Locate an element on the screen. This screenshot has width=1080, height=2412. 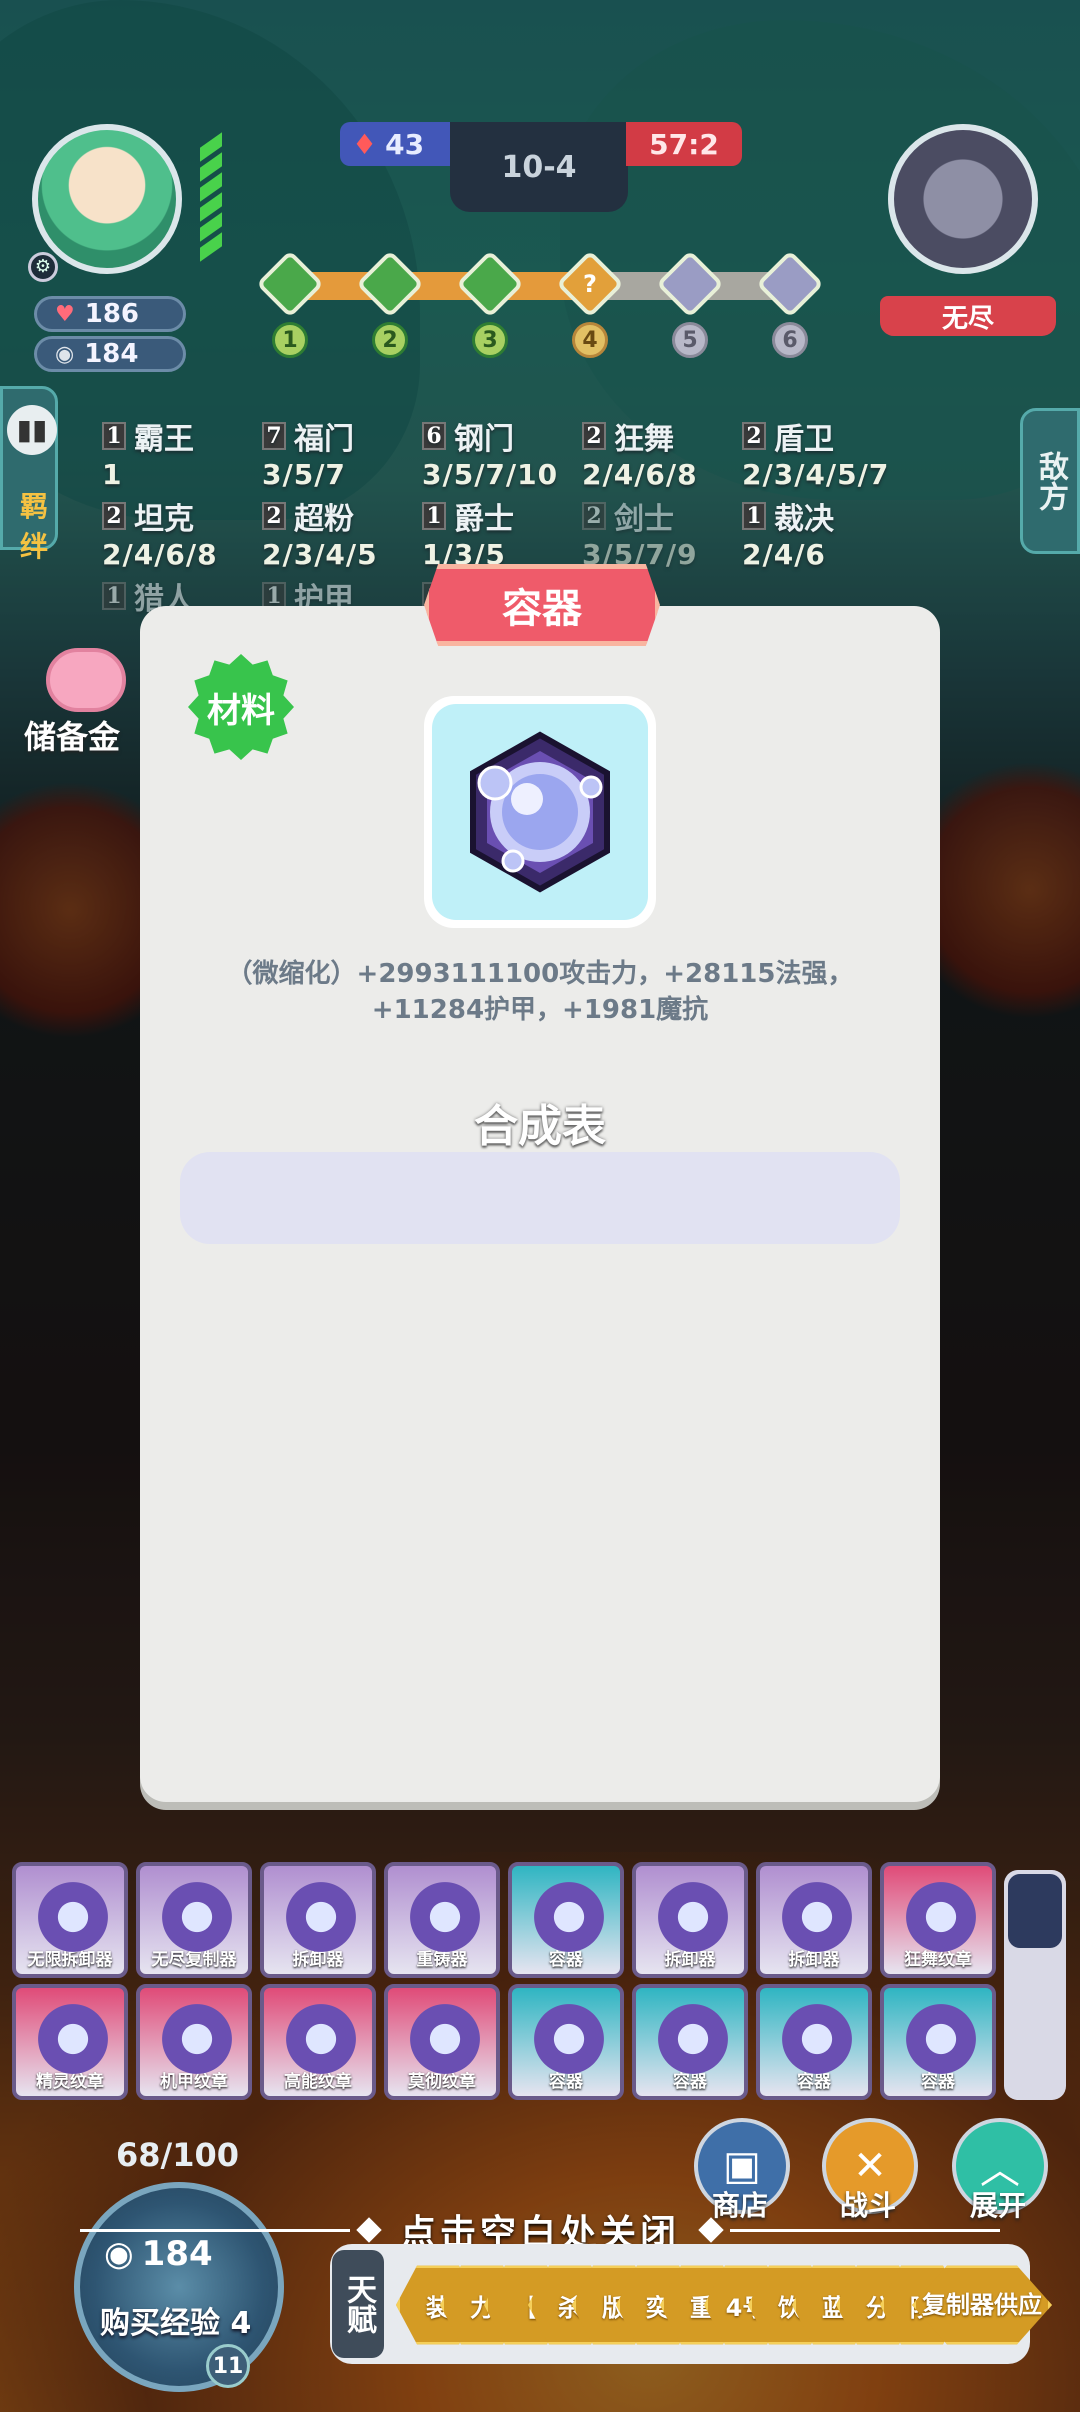
trait-levels: 2/3/4/5/7 is located at coordinates (816, 474).